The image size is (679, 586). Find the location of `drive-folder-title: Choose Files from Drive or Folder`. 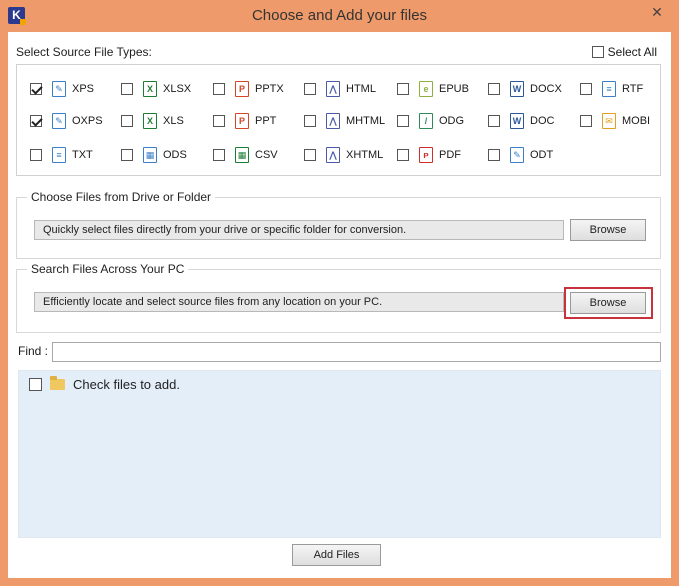

drive-folder-title: Choose Files from Drive or Folder is located at coordinates (121, 197).